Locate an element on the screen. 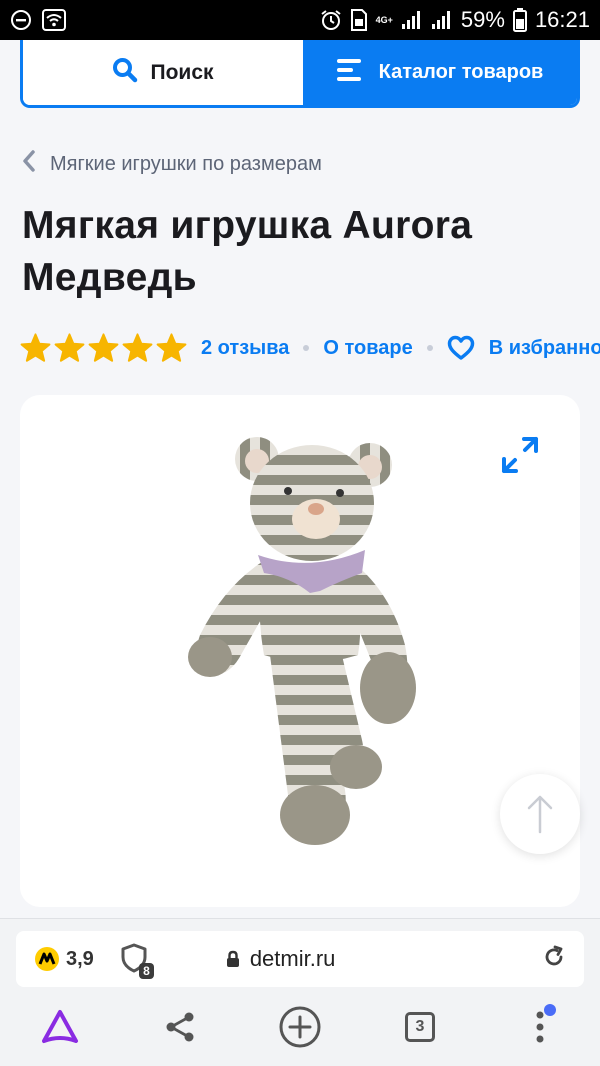 The width and height of the screenshot is (600, 1066). battery-icon is located at coordinates (519, 20).